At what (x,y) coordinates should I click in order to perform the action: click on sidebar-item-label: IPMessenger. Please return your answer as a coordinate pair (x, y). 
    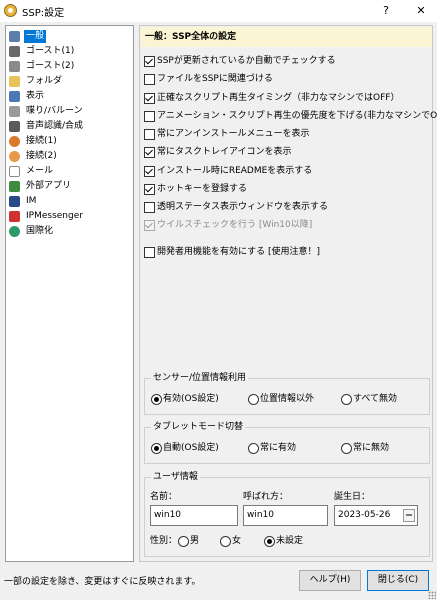
    Looking at the image, I should click on (54, 216).